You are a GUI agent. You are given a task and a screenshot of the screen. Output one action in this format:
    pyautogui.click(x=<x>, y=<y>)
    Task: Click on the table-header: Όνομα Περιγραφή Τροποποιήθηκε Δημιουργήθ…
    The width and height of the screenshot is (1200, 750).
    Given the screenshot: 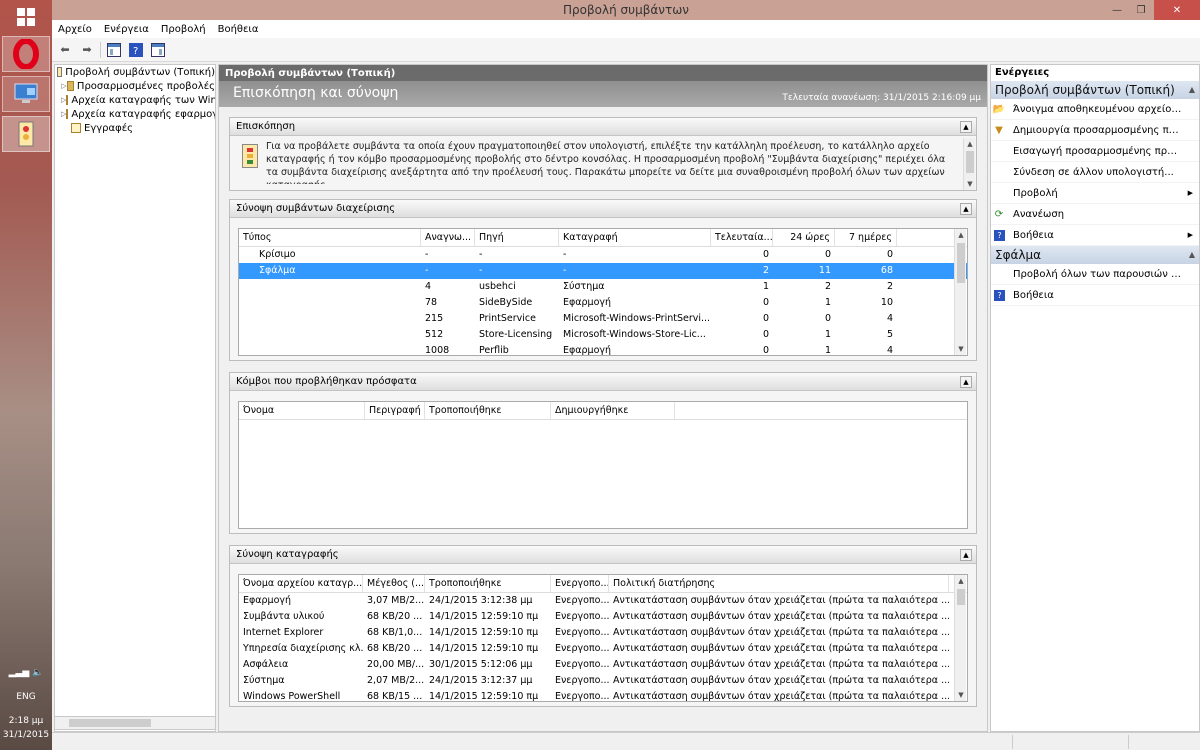 What is the action you would take?
    pyautogui.click(x=603, y=411)
    